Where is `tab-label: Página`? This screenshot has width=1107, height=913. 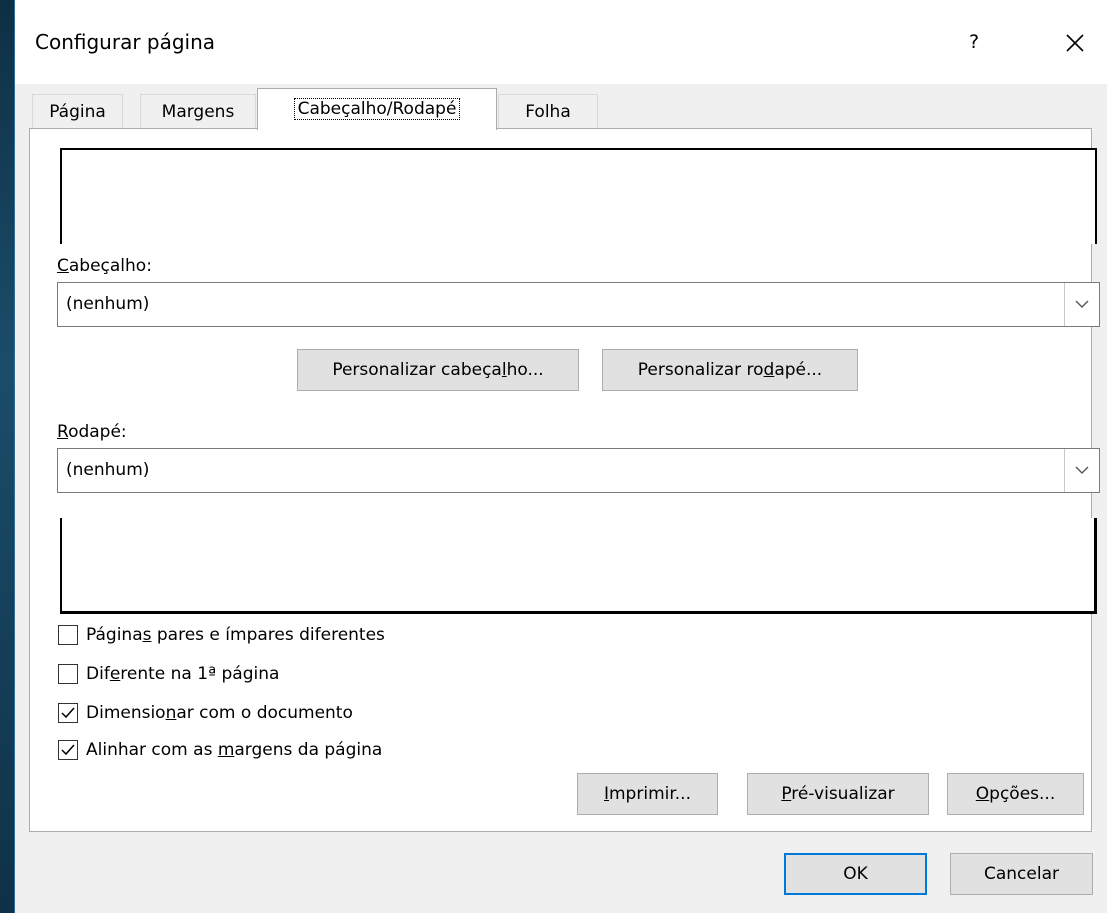 tab-label: Página is located at coordinates (77, 112).